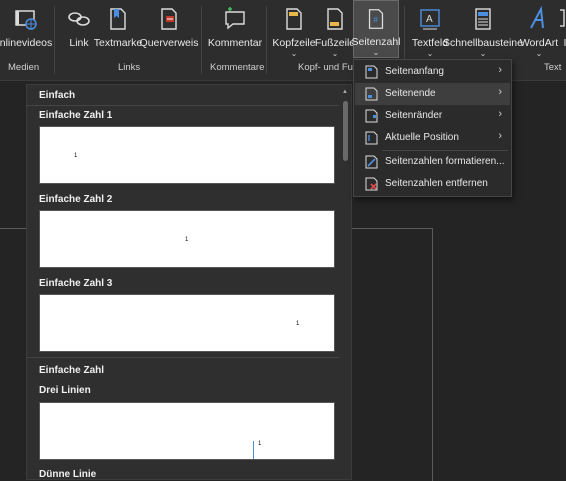 Image resolution: width=566 pixels, height=481 pixels. Describe the element at coordinates (24, 67) in the screenshot. I see `group-label-medien: Medien` at that location.